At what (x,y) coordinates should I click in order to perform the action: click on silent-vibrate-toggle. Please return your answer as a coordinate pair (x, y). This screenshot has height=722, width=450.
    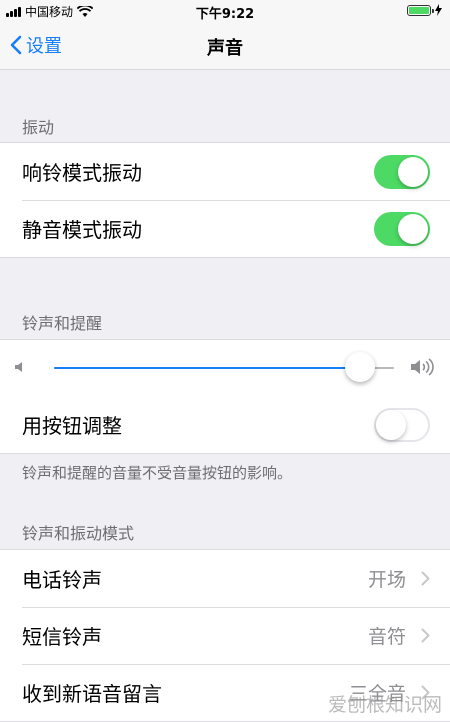
    Looking at the image, I should click on (402, 228).